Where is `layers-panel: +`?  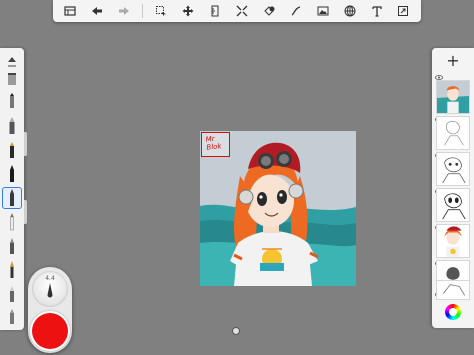
layers-panel: + is located at coordinates (453, 188).